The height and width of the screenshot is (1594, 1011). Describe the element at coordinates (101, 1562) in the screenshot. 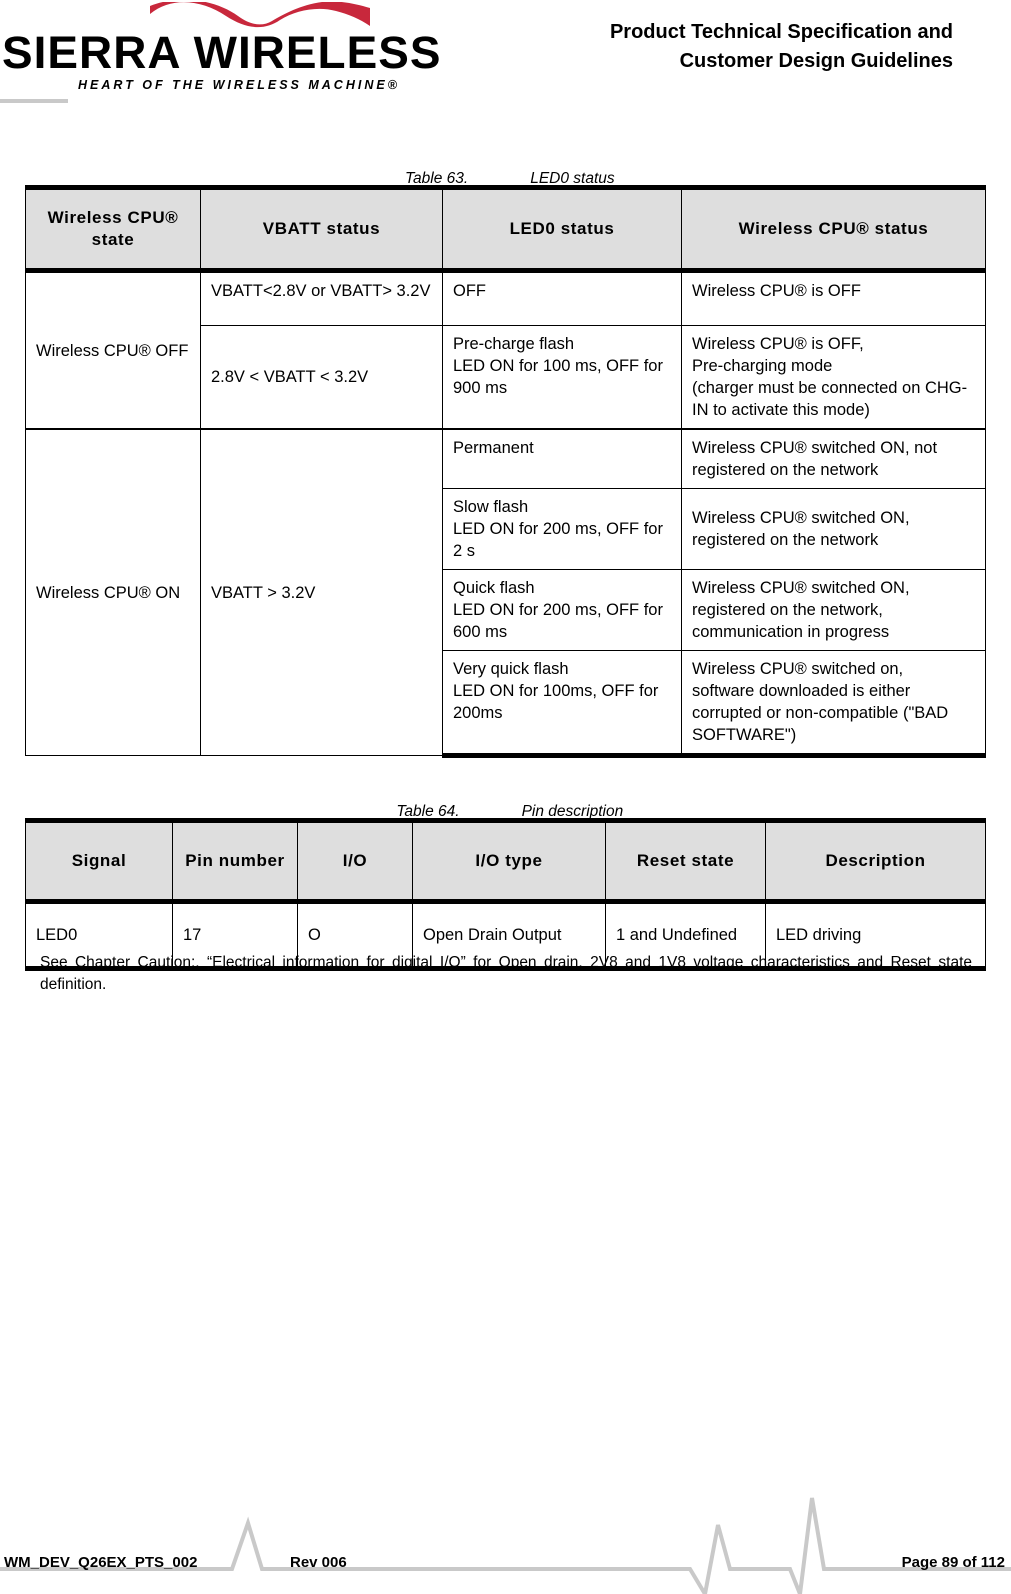

I see `footer-document-id: WM_DEV_Q26EX_PTS_002` at that location.